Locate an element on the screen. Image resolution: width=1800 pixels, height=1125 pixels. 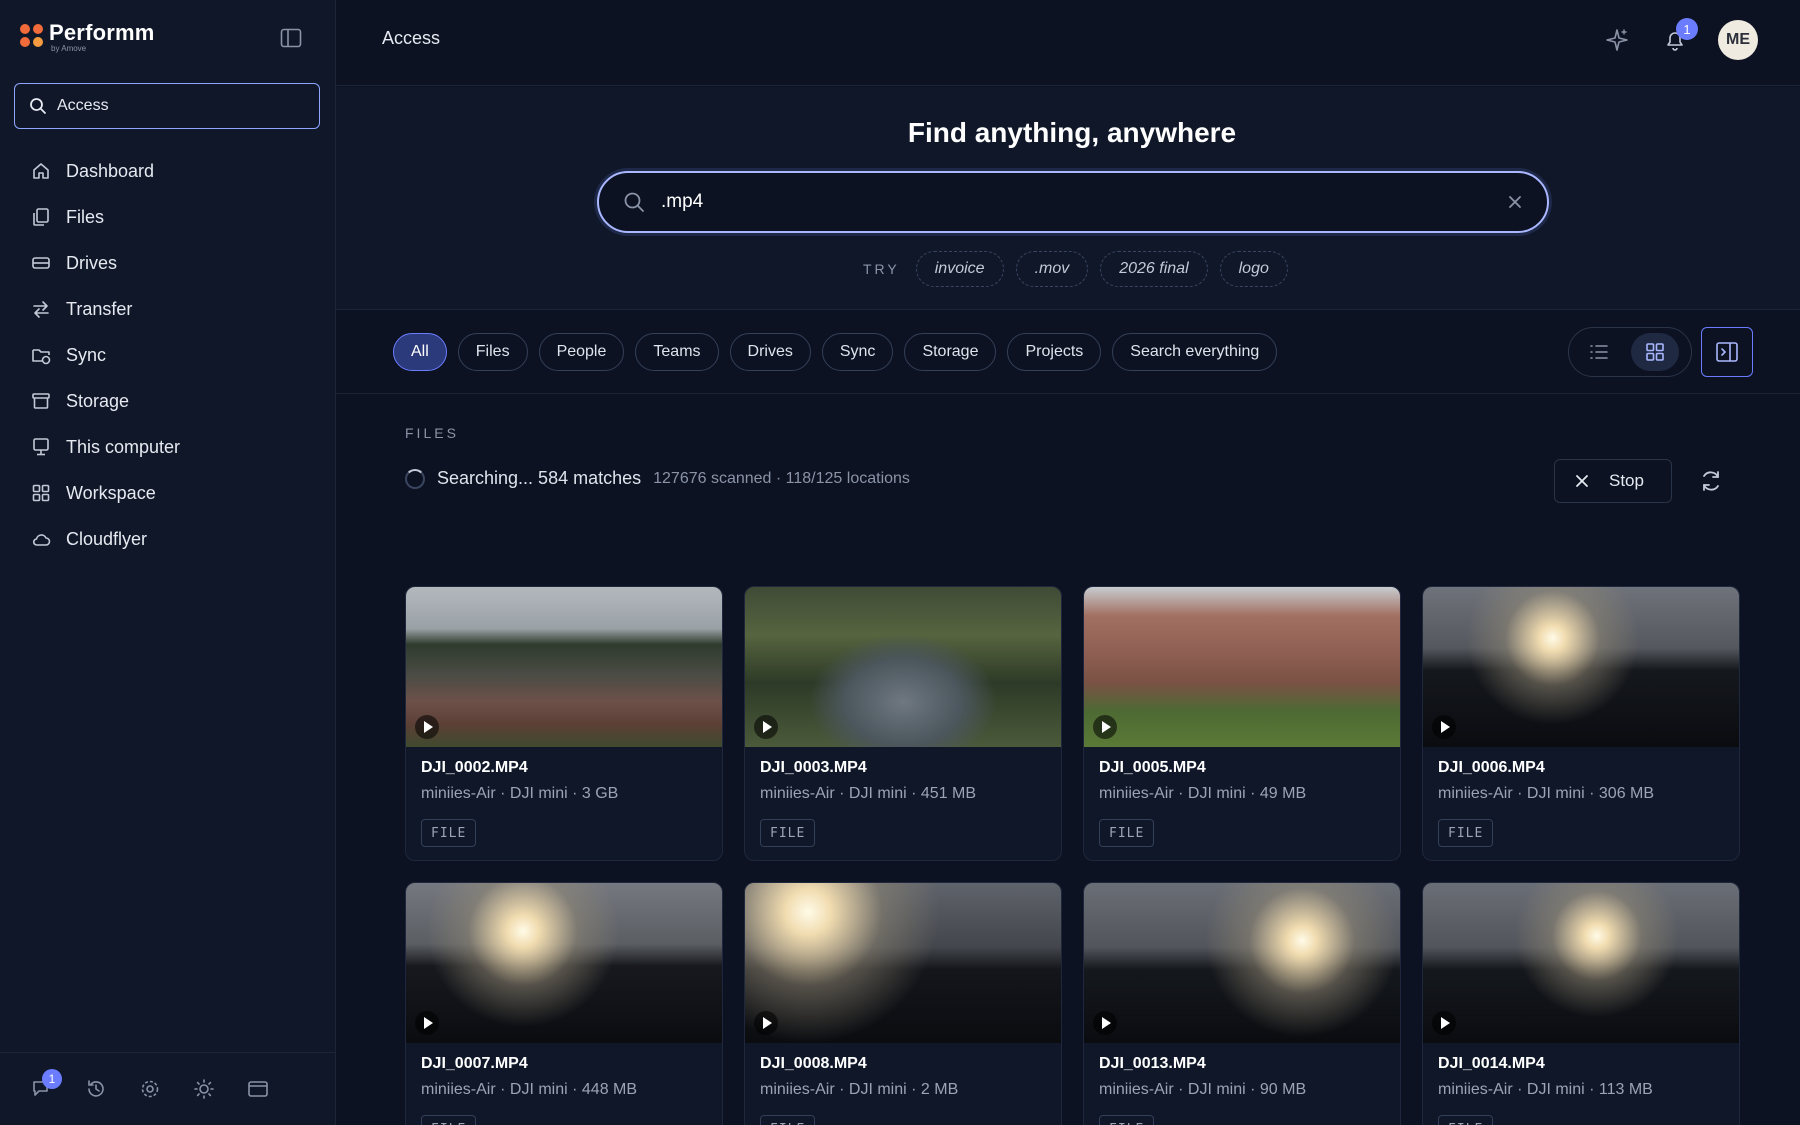
storage-icon is located at coordinates (41, 401).